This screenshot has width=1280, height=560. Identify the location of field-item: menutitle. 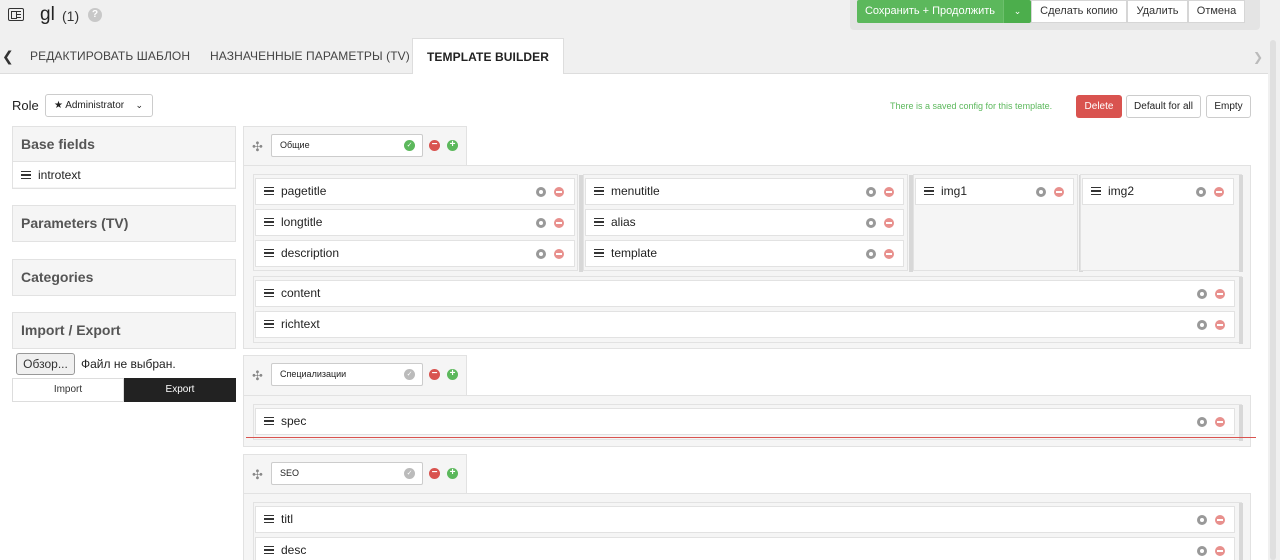
(744, 191).